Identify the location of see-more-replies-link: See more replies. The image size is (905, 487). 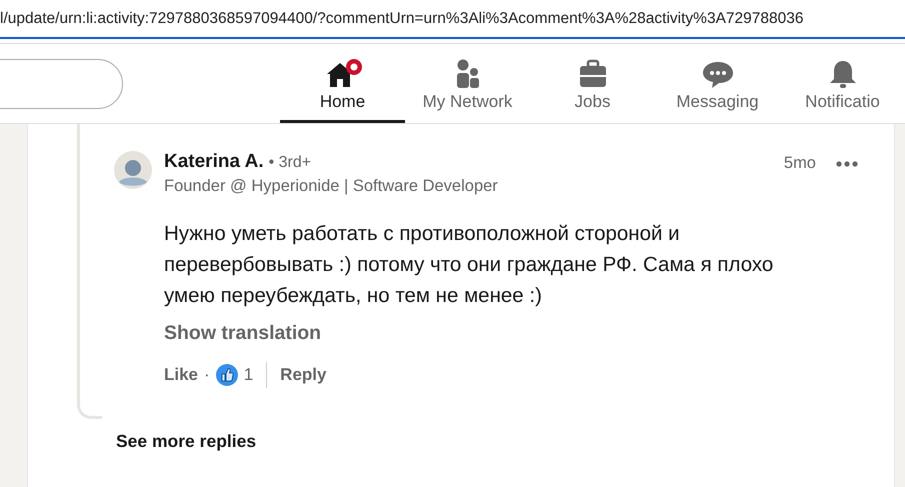
(186, 441).